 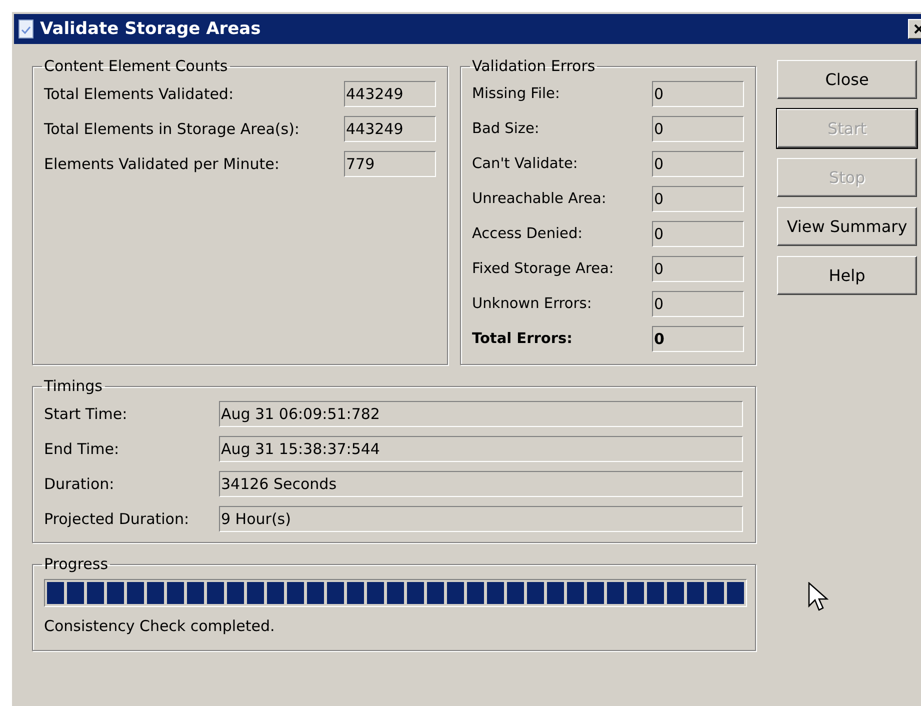 I want to click on field-label: Total Errors:, so click(x=523, y=339).